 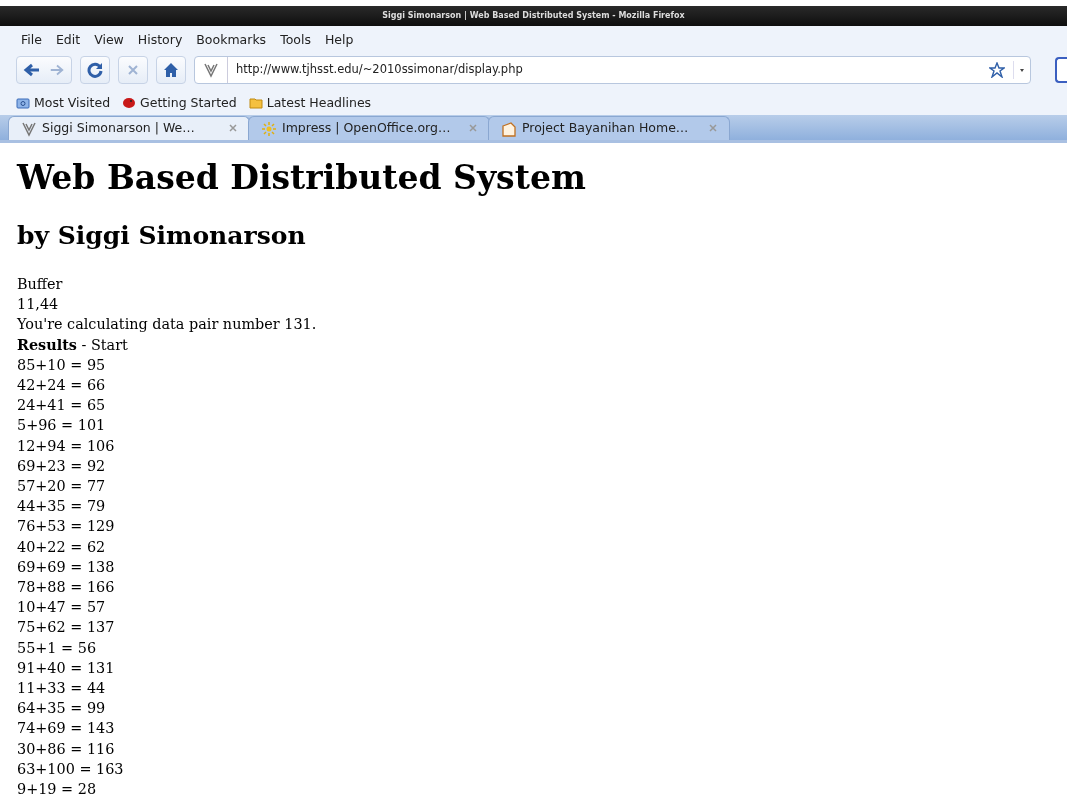 I want to click on text-line: 57+20 = 77, so click(x=62, y=487).